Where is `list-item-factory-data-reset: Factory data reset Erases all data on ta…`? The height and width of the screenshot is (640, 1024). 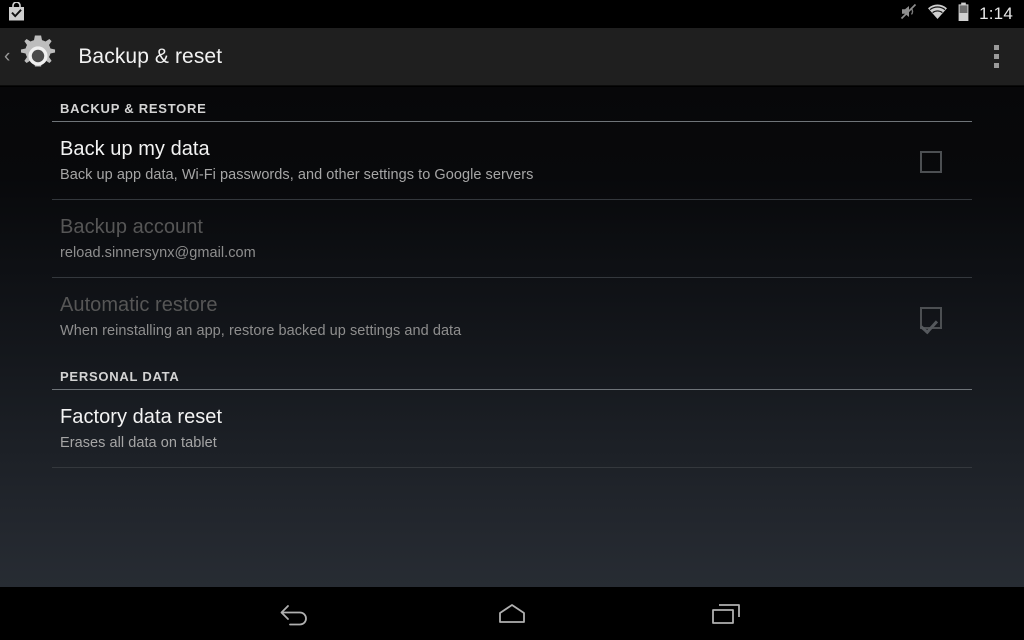
list-item-factory-data-reset: Factory data reset Erases all data on ta… is located at coordinates (512, 428).